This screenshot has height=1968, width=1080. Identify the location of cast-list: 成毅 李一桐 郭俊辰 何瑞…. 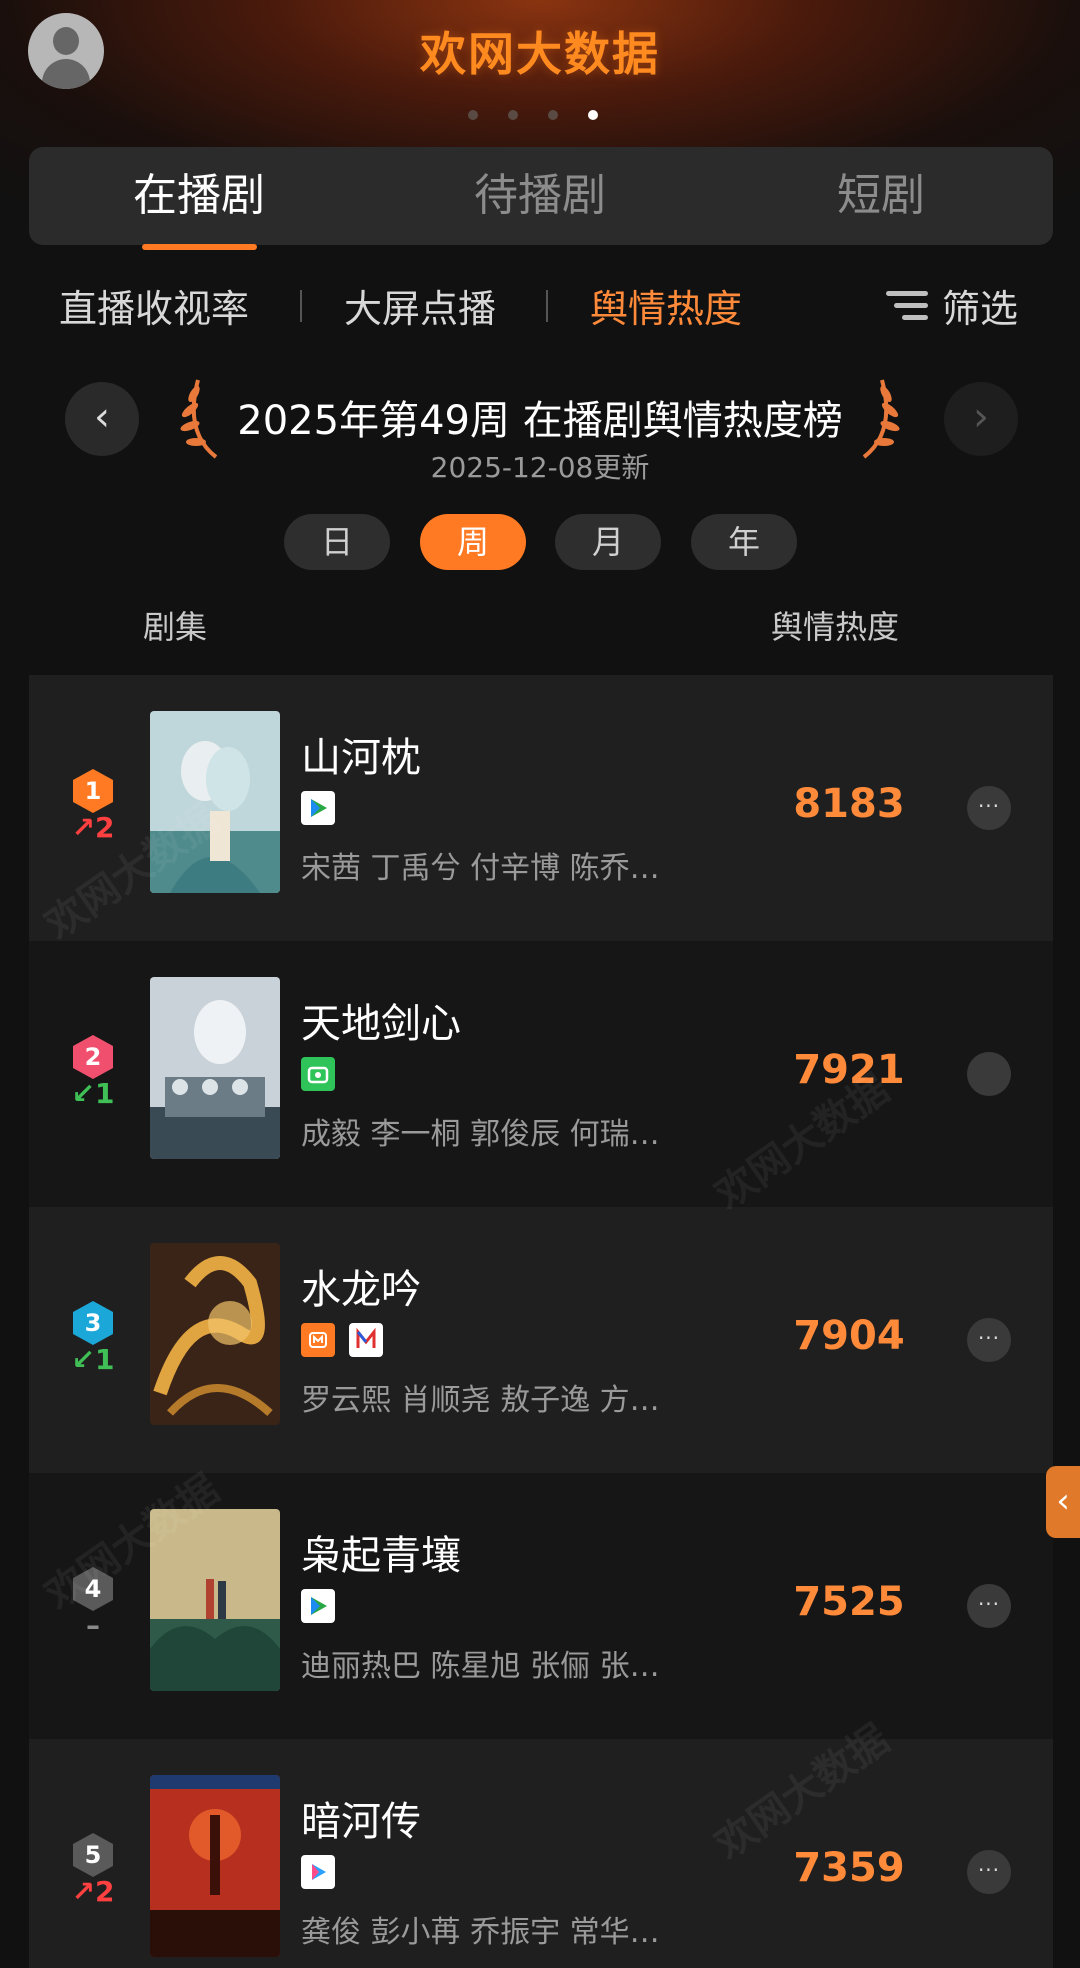
(480, 1134).